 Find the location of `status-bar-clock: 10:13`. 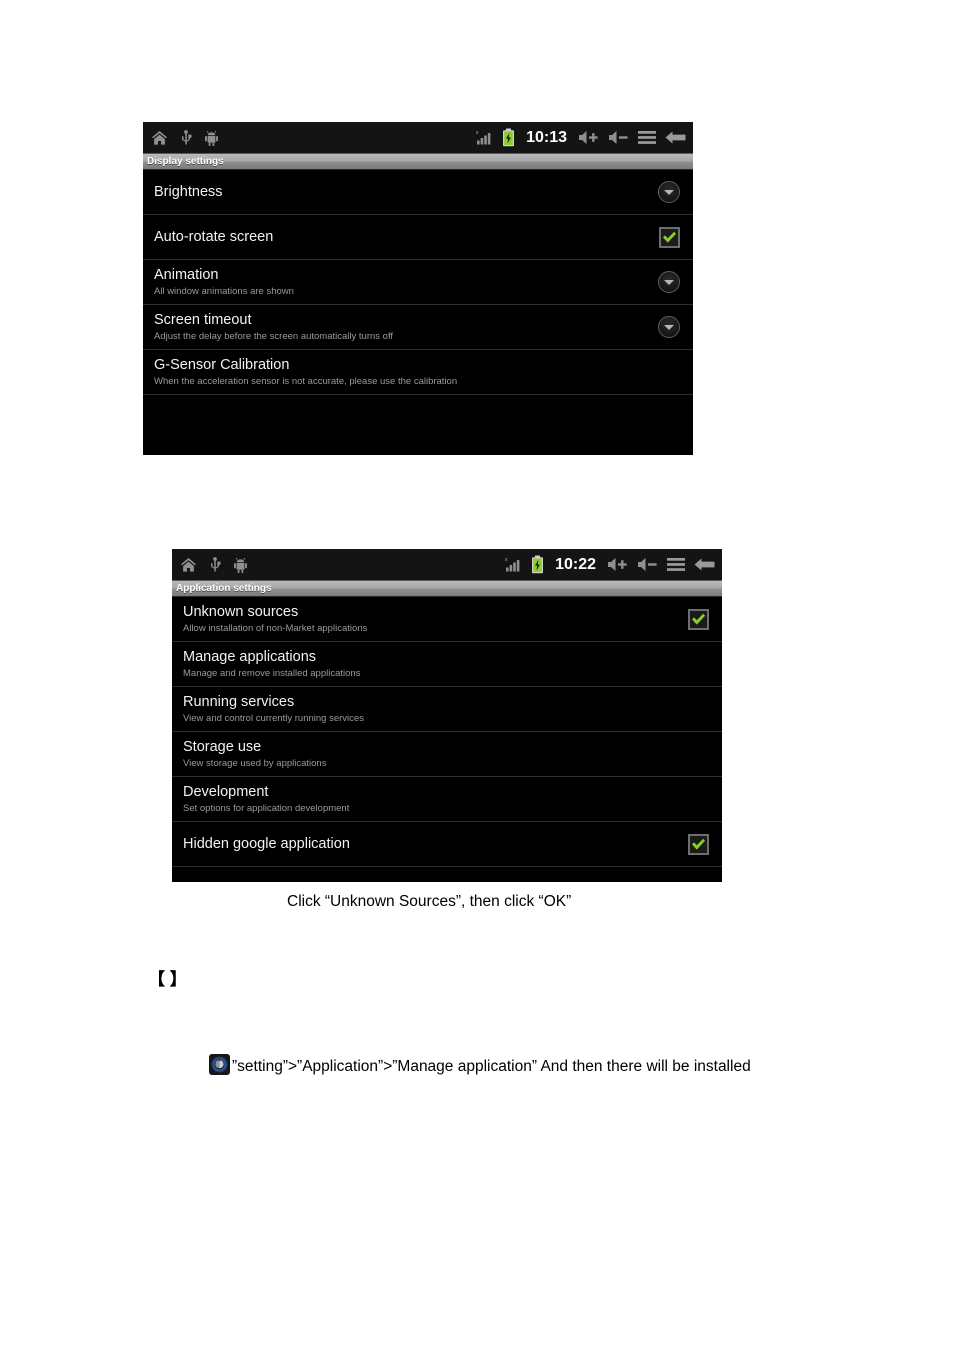

status-bar-clock: 10:13 is located at coordinates (546, 137).